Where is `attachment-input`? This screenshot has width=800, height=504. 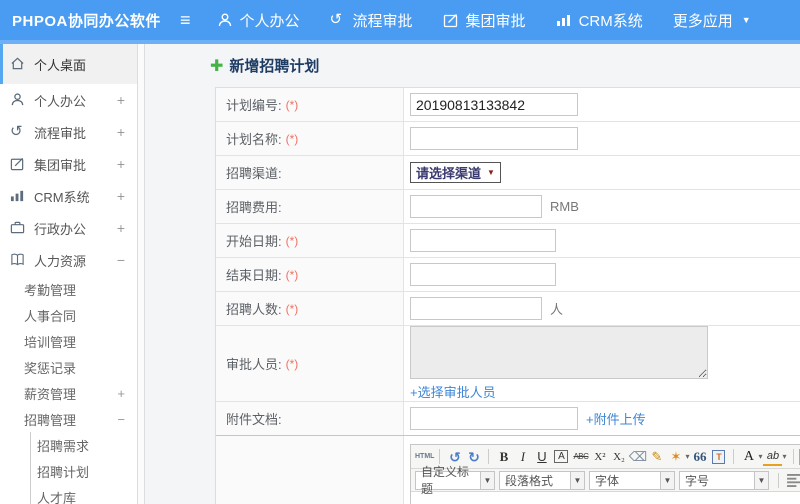 attachment-input is located at coordinates (494, 418).